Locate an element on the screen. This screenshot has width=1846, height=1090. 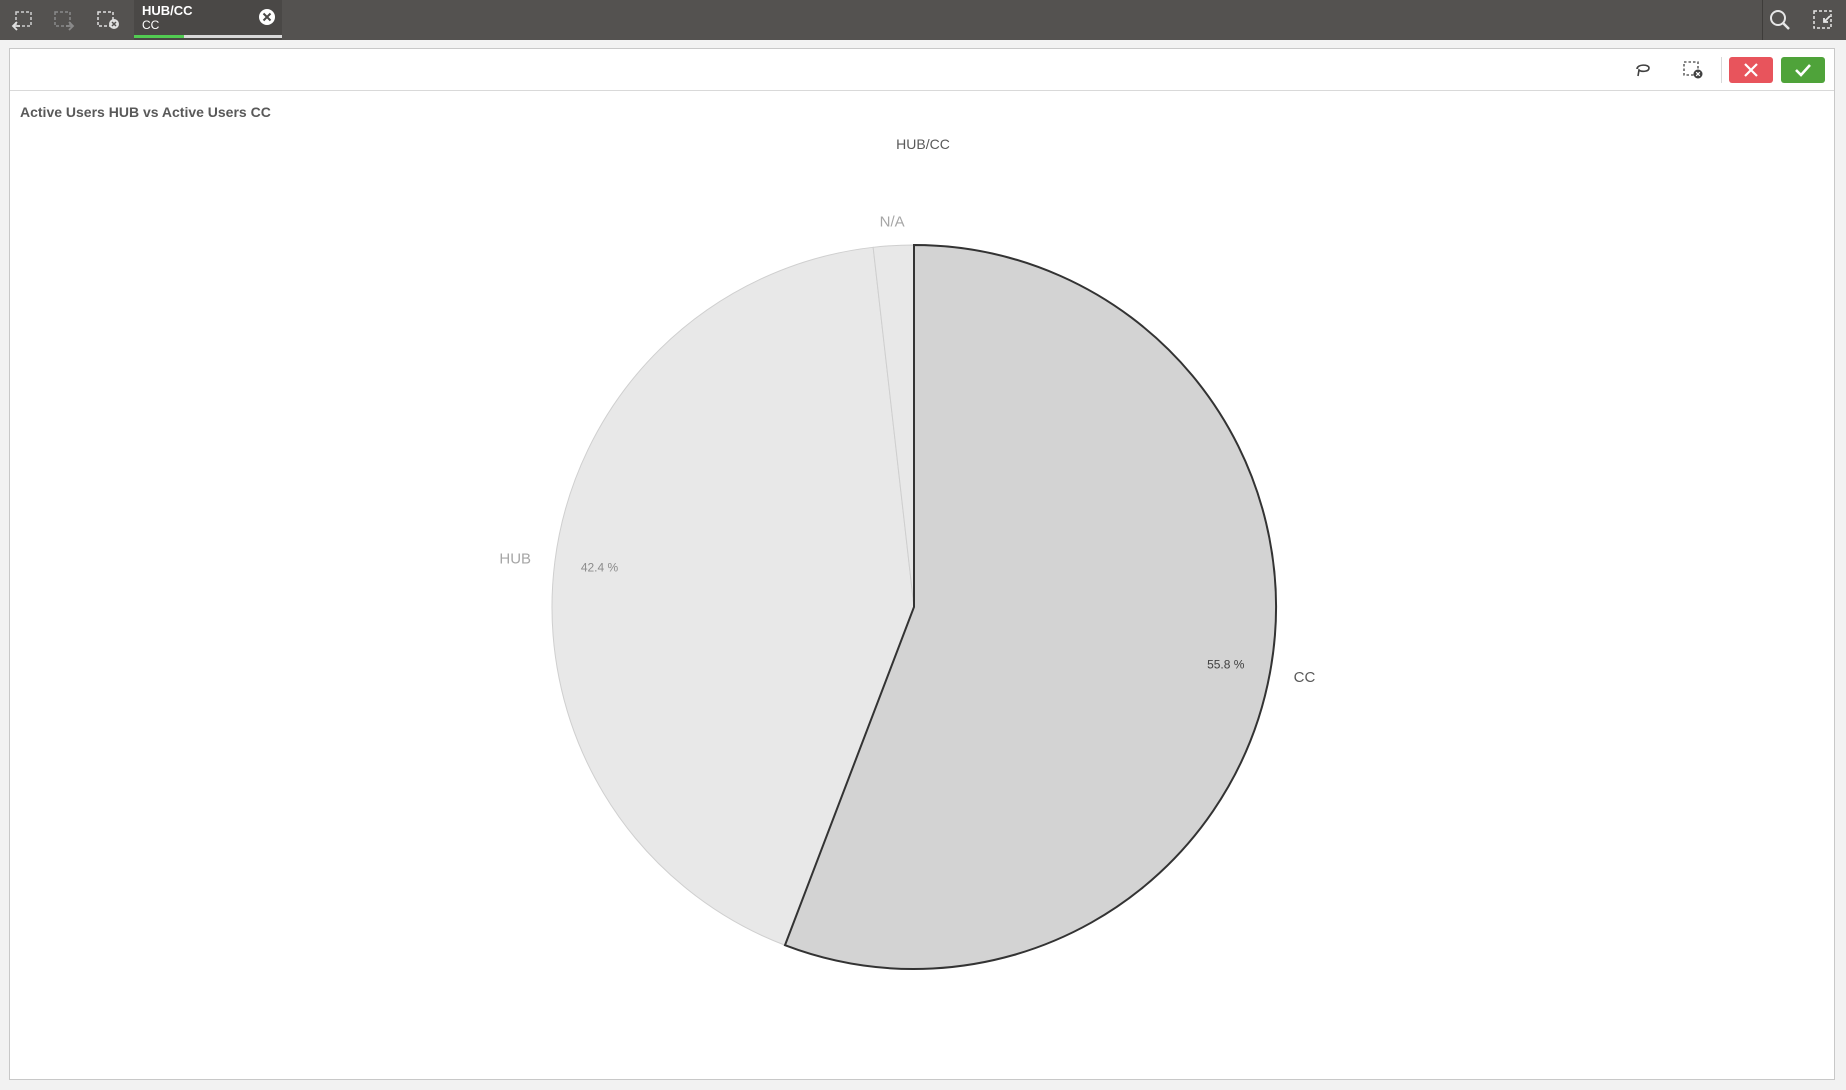
slice-value-label: 42.4 % is located at coordinates (600, 567).